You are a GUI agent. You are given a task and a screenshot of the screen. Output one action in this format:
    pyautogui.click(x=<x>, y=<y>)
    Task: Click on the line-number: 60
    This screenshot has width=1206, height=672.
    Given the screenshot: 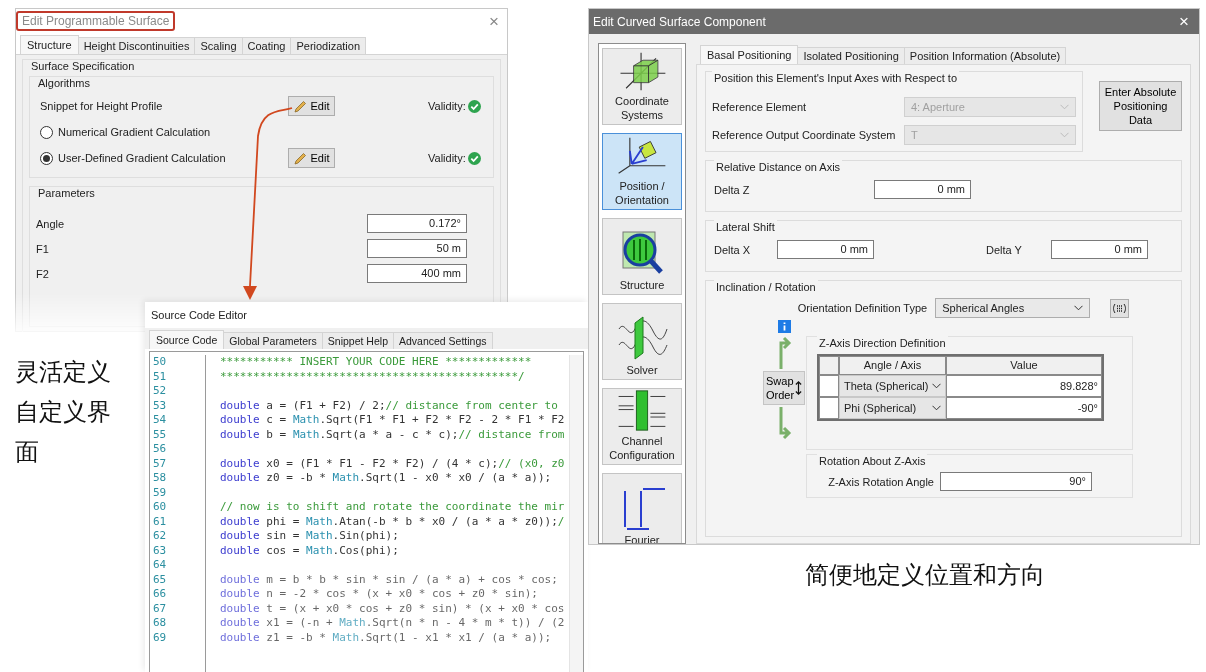 What is the action you would take?
    pyautogui.click(x=160, y=507)
    